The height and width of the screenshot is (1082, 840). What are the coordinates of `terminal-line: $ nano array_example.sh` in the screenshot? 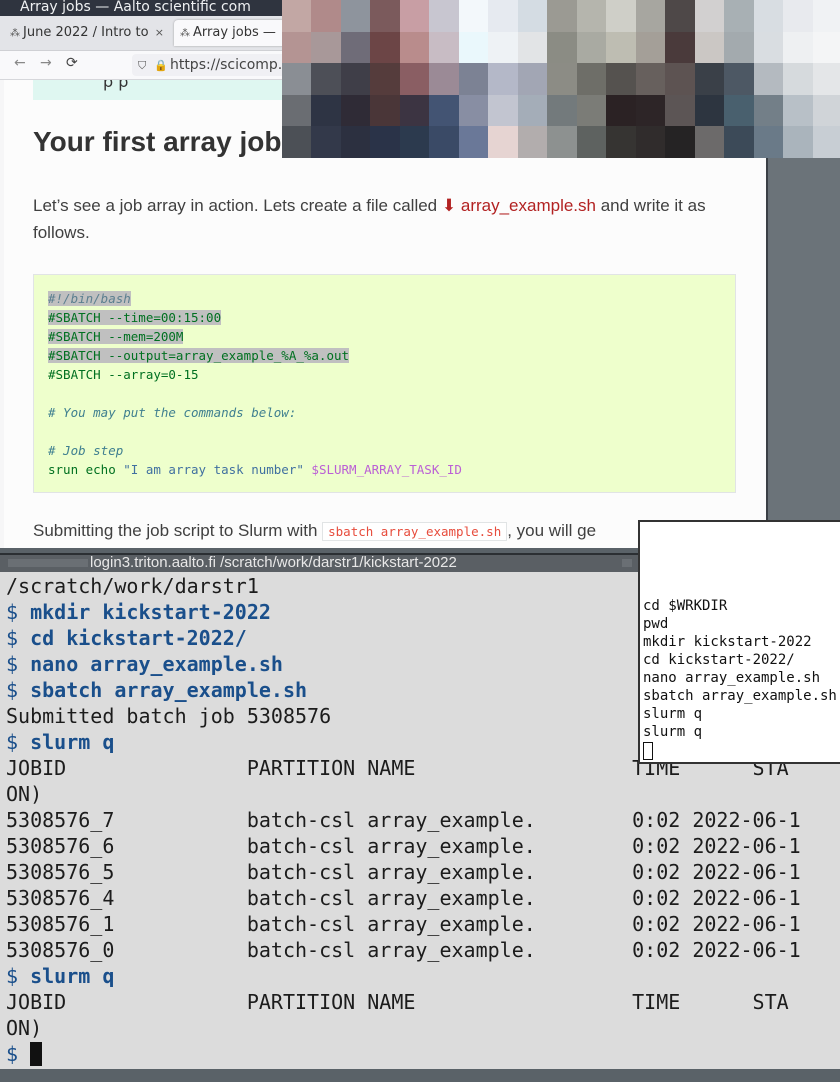 It's located at (144, 664).